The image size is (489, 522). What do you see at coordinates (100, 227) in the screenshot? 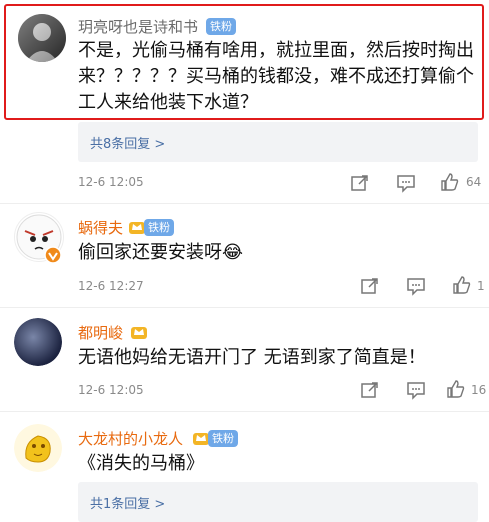
I see `username: 蜗得夫` at bounding box center [100, 227].